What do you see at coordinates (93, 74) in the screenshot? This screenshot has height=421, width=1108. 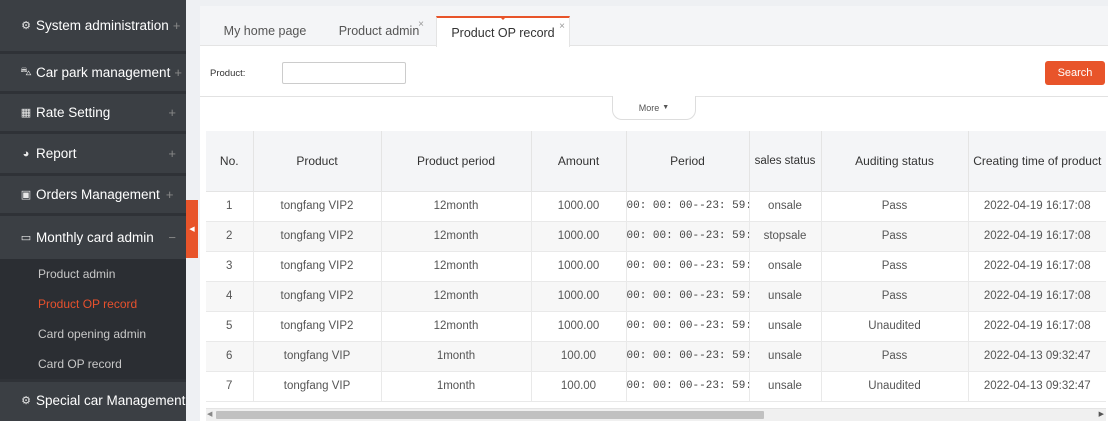 I see `menu-car-park-management: ⛍ Car park management +` at bounding box center [93, 74].